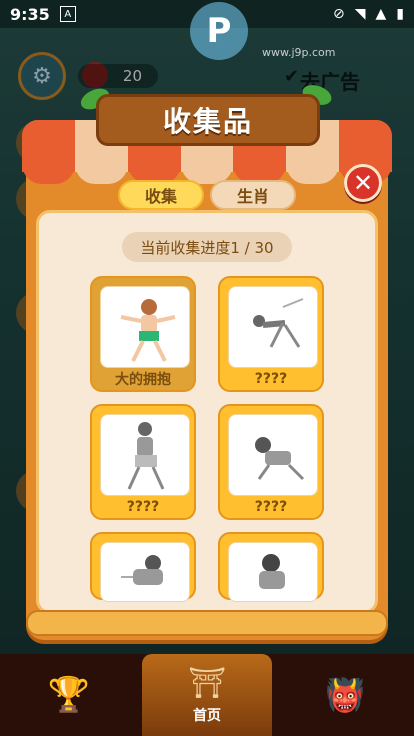 This screenshot has height=736, width=414. I want to click on close-button: ✕, so click(363, 183).